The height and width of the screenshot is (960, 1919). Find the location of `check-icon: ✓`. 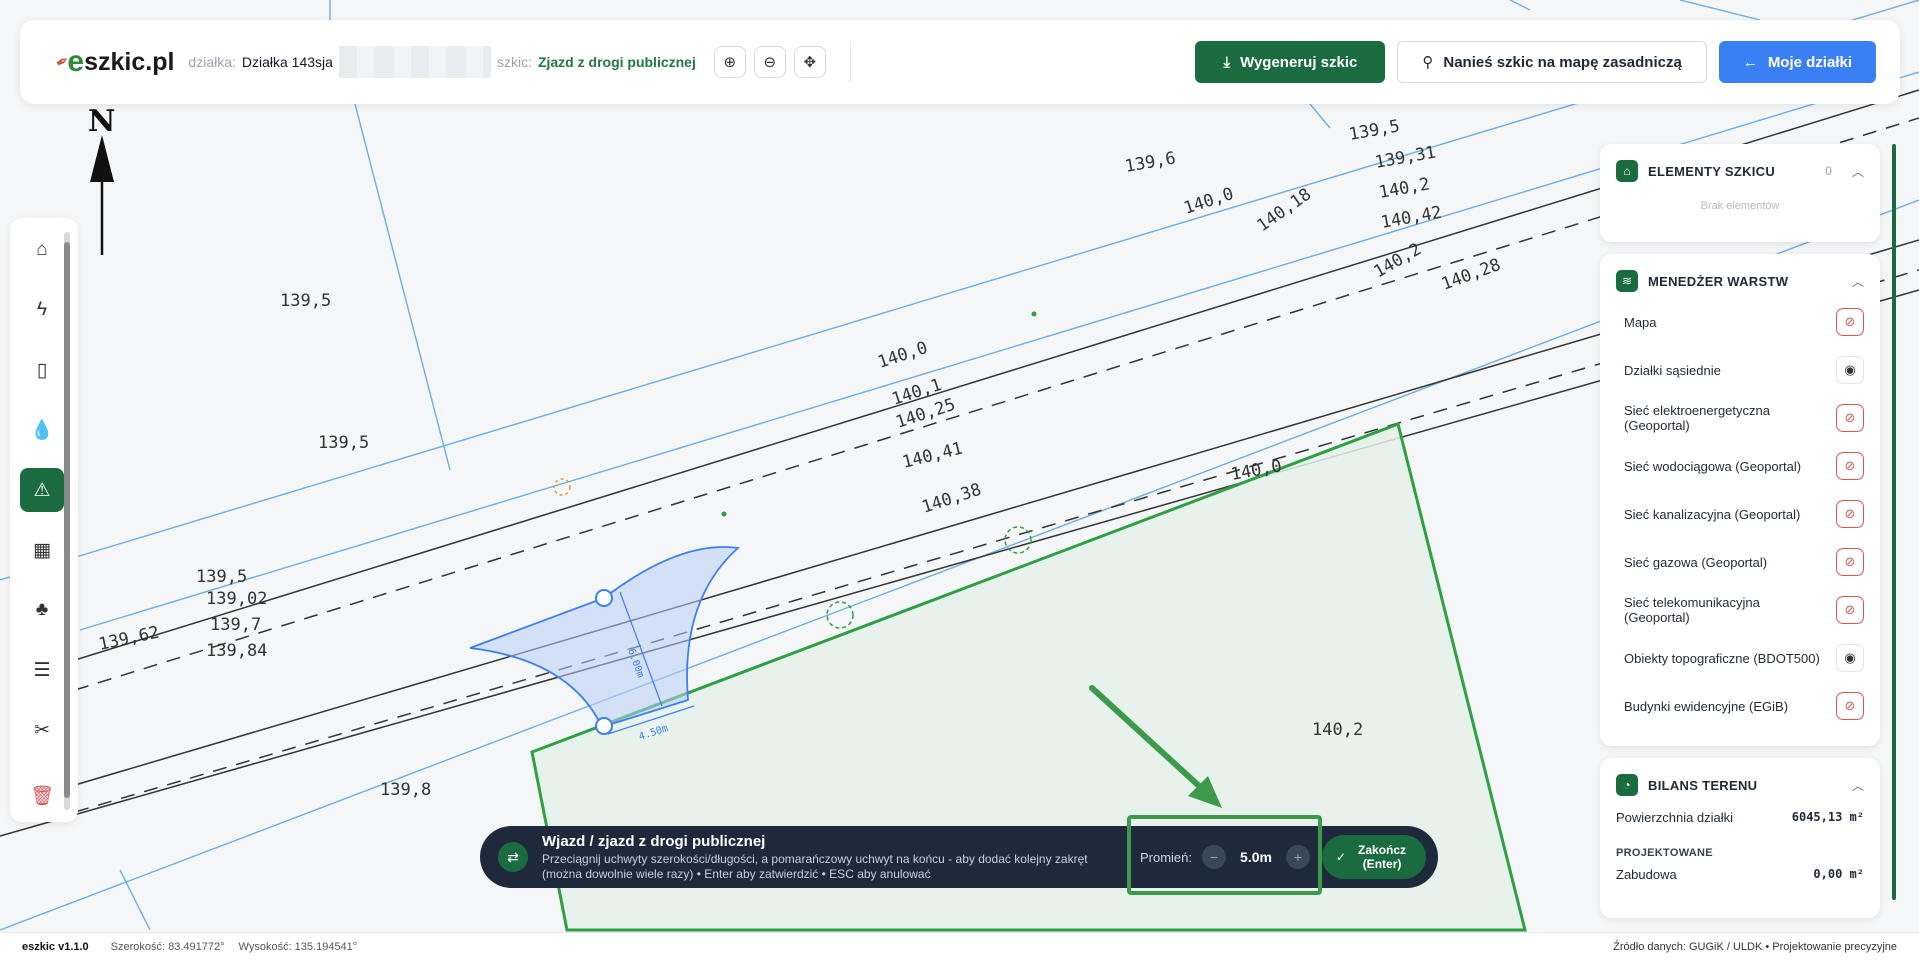

check-icon: ✓ is located at coordinates (1341, 857).